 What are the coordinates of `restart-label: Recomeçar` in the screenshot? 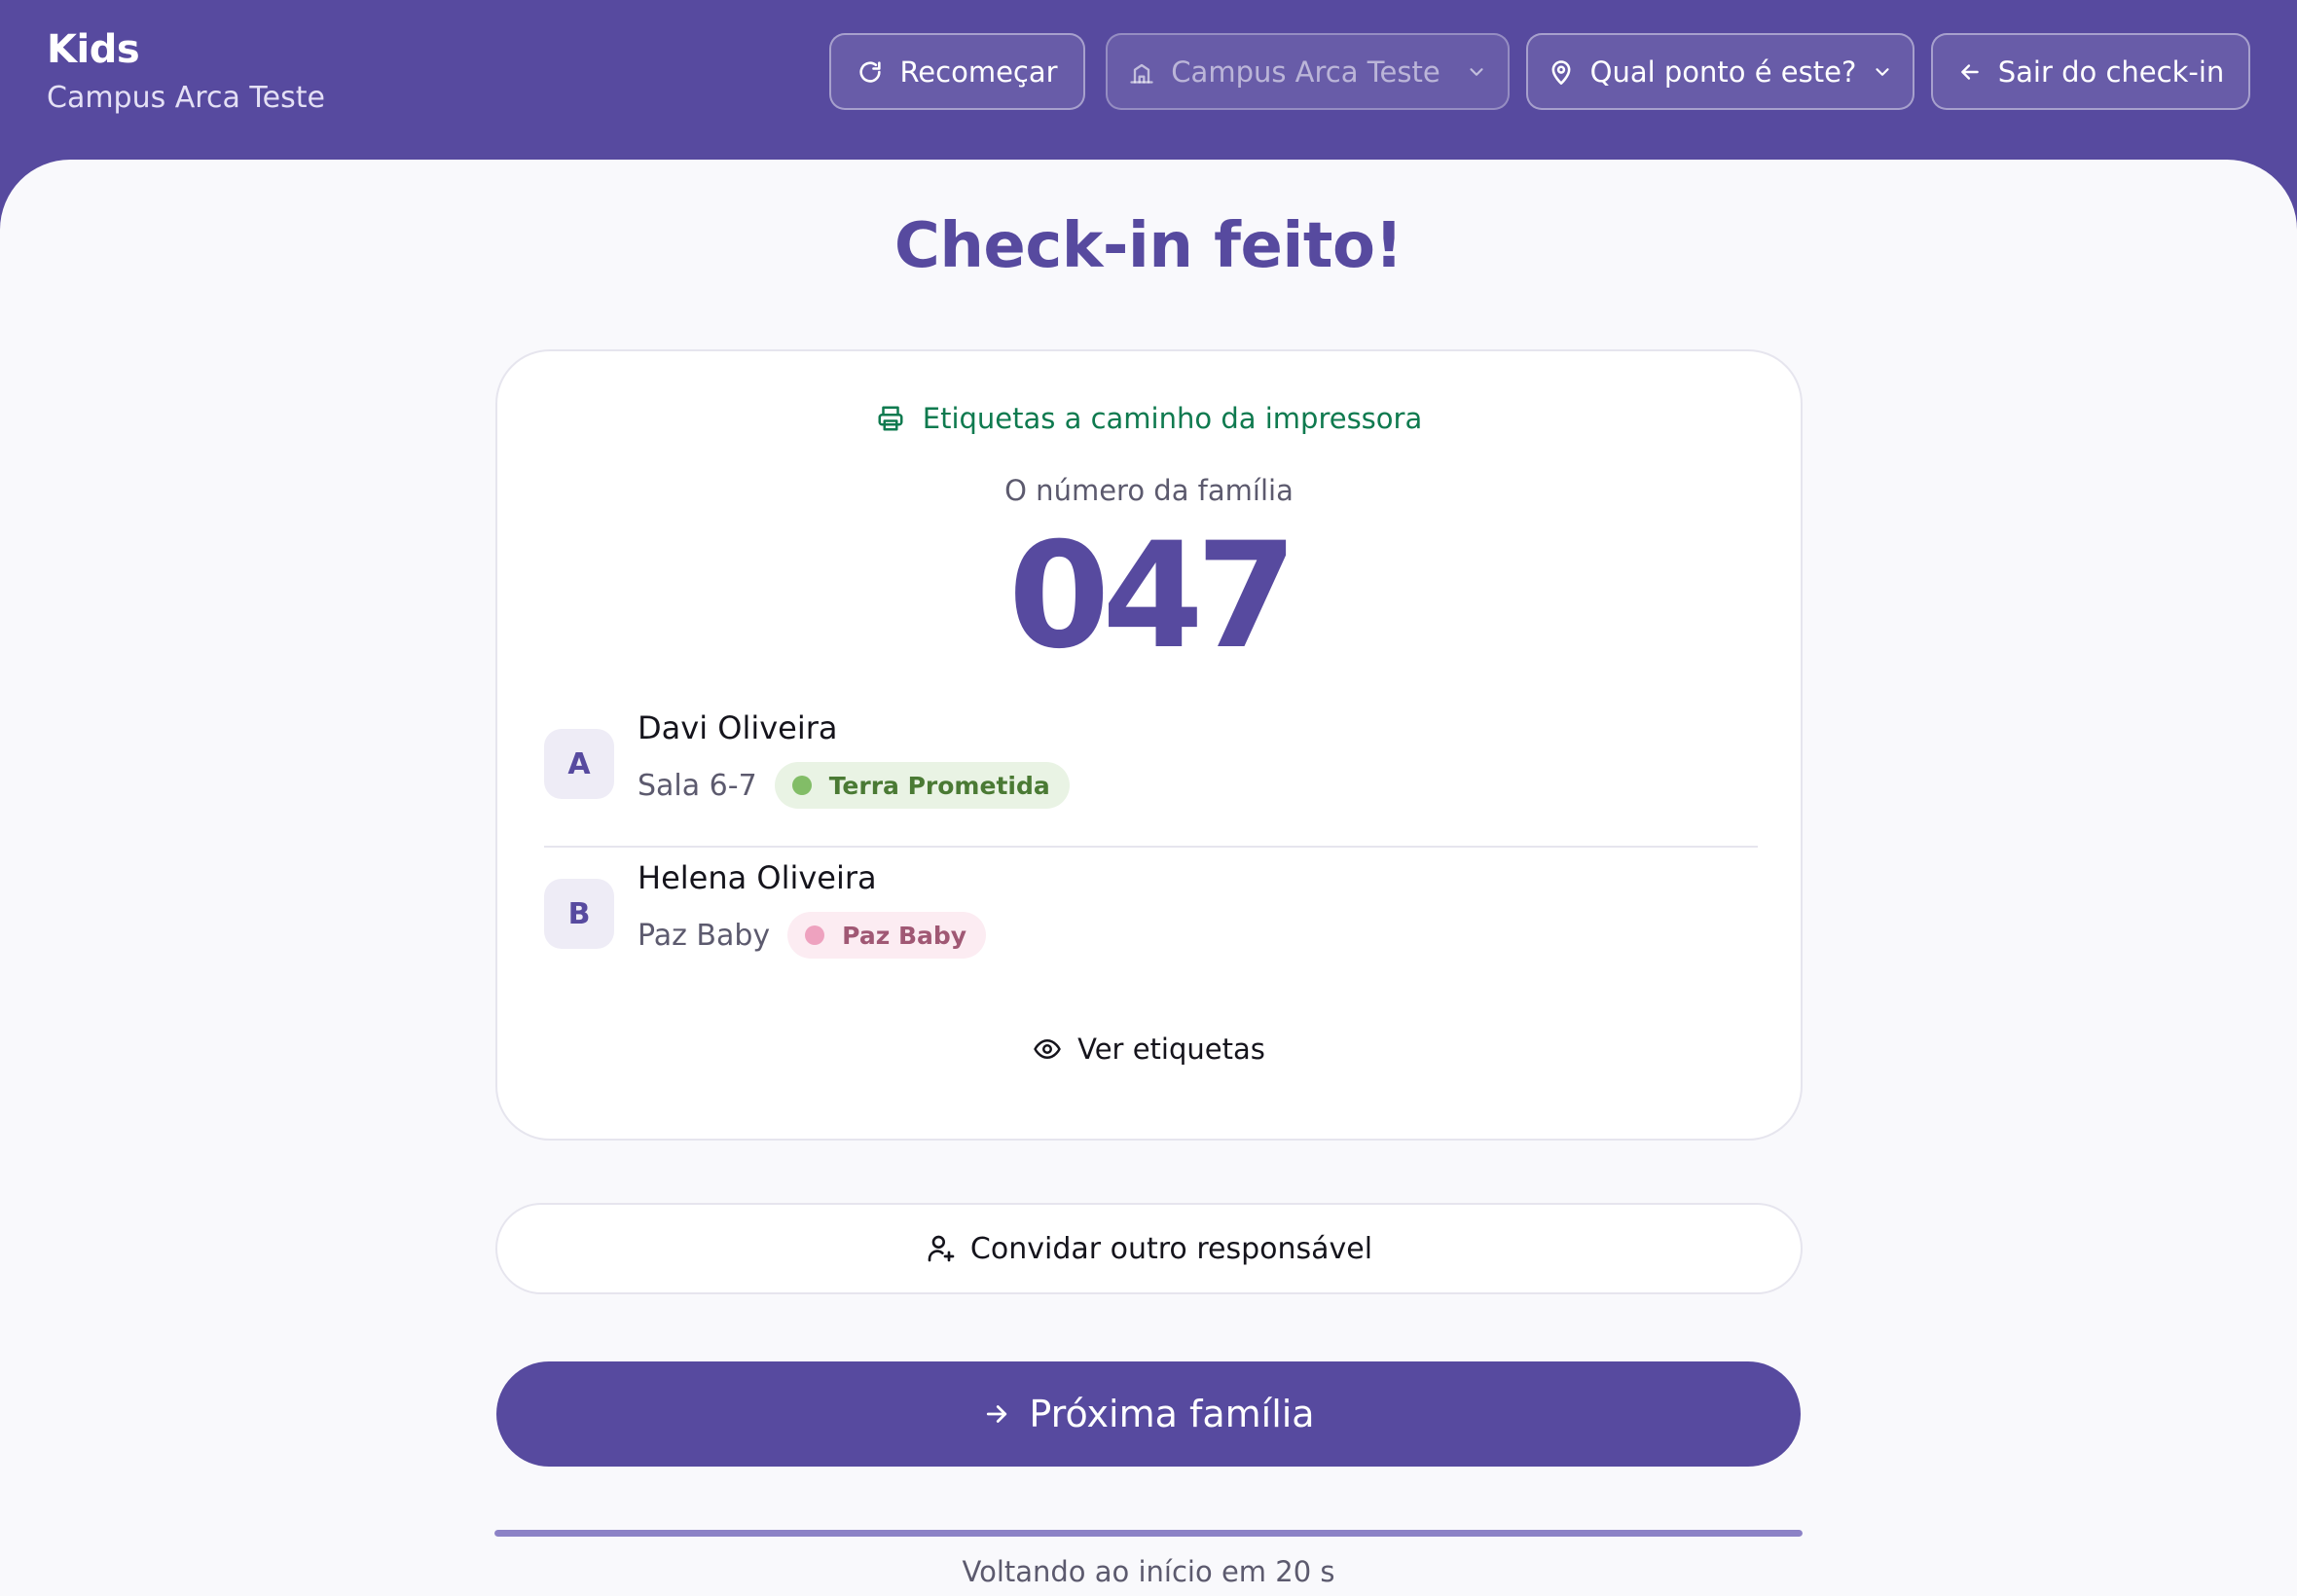 It's located at (978, 71).